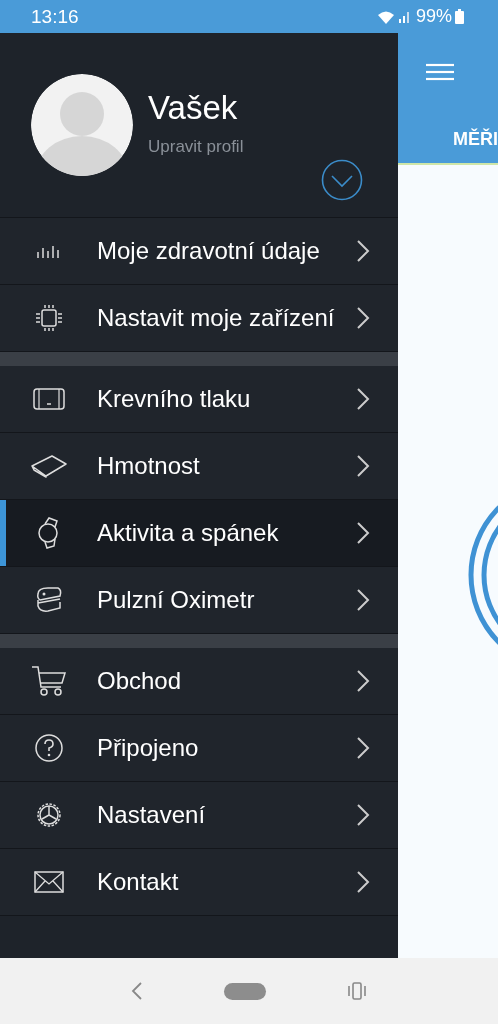 This screenshot has width=498, height=1024. I want to click on expand-icon, so click(342, 180).